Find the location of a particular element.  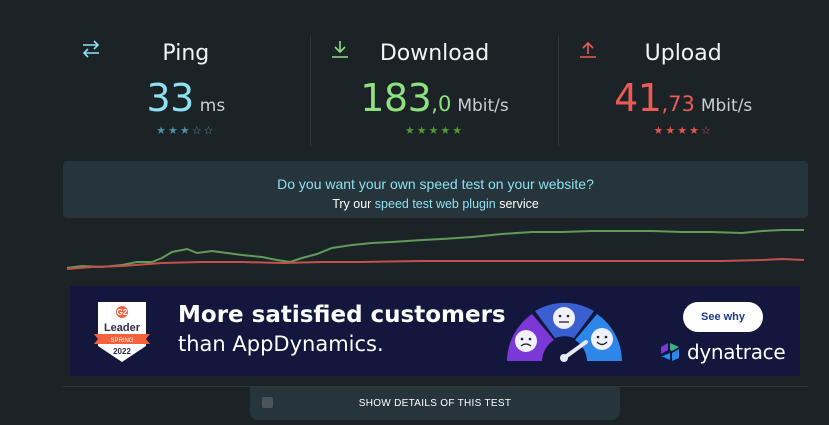

dynatrace-mark-icon is located at coordinates (670, 352).